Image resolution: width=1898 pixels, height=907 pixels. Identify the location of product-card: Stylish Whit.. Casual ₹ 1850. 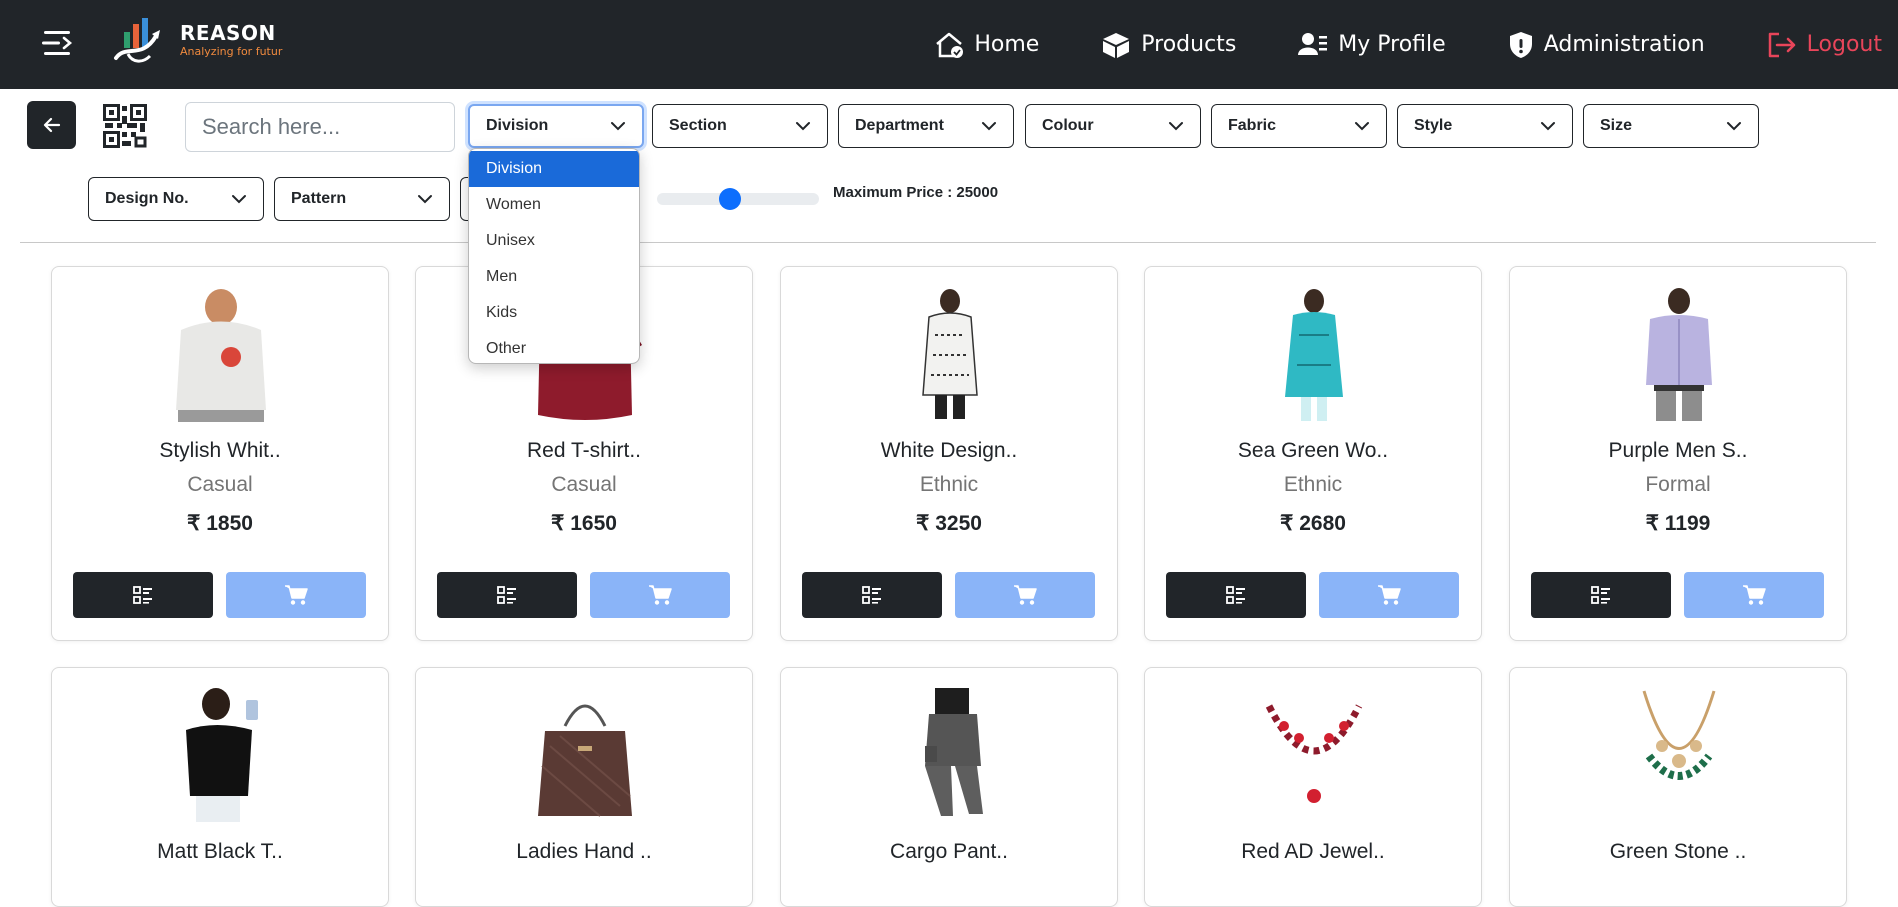
(220, 453).